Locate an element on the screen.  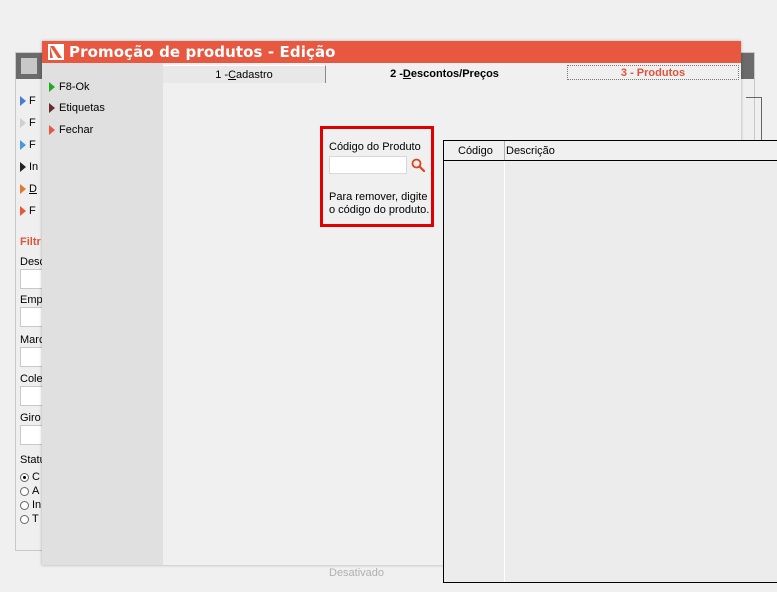
action-sidebar: F8-Ok Etiquetas Fechar is located at coordinates (102, 314).